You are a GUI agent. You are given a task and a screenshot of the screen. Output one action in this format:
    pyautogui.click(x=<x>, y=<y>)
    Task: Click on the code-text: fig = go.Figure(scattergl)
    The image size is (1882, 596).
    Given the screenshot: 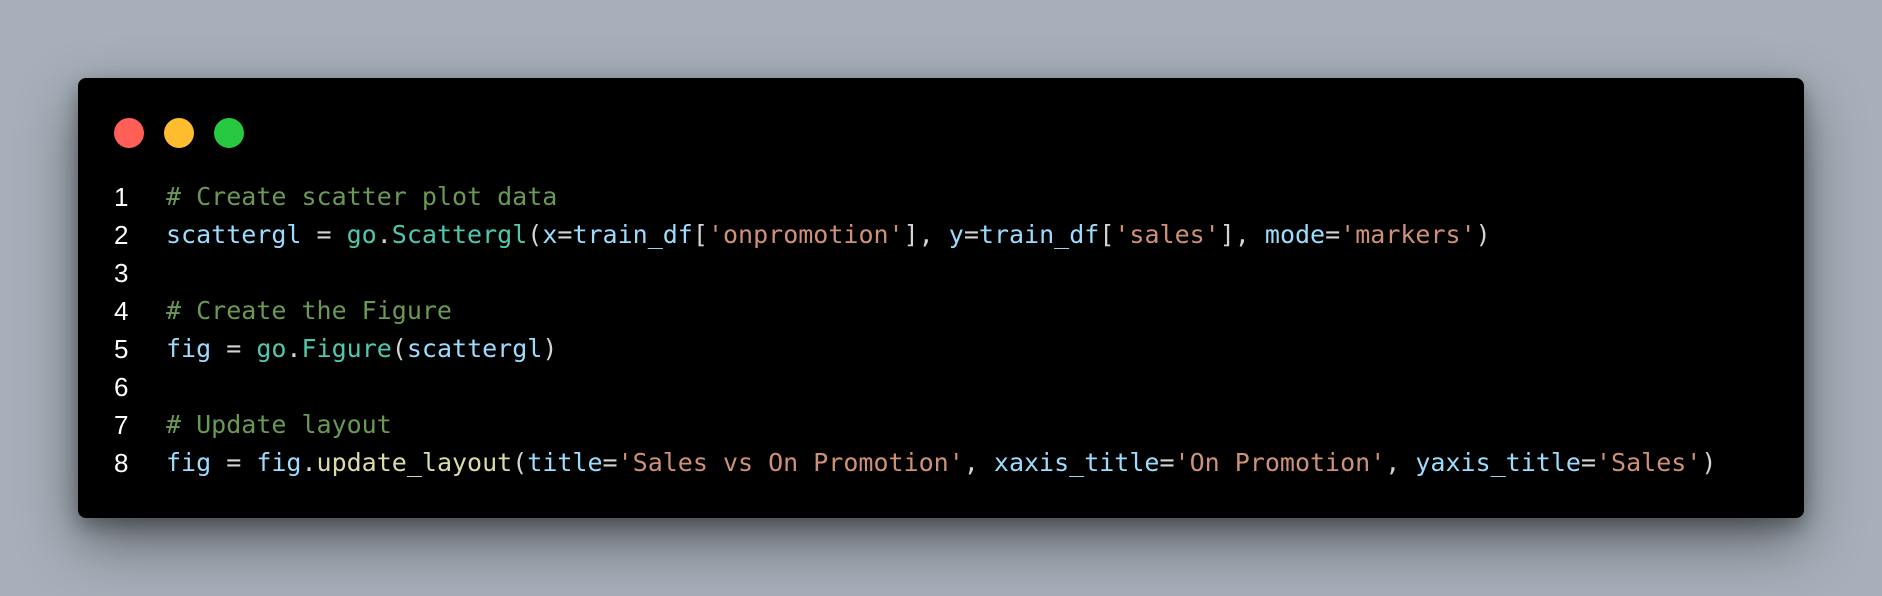 What is the action you would take?
    pyautogui.click(x=361, y=349)
    